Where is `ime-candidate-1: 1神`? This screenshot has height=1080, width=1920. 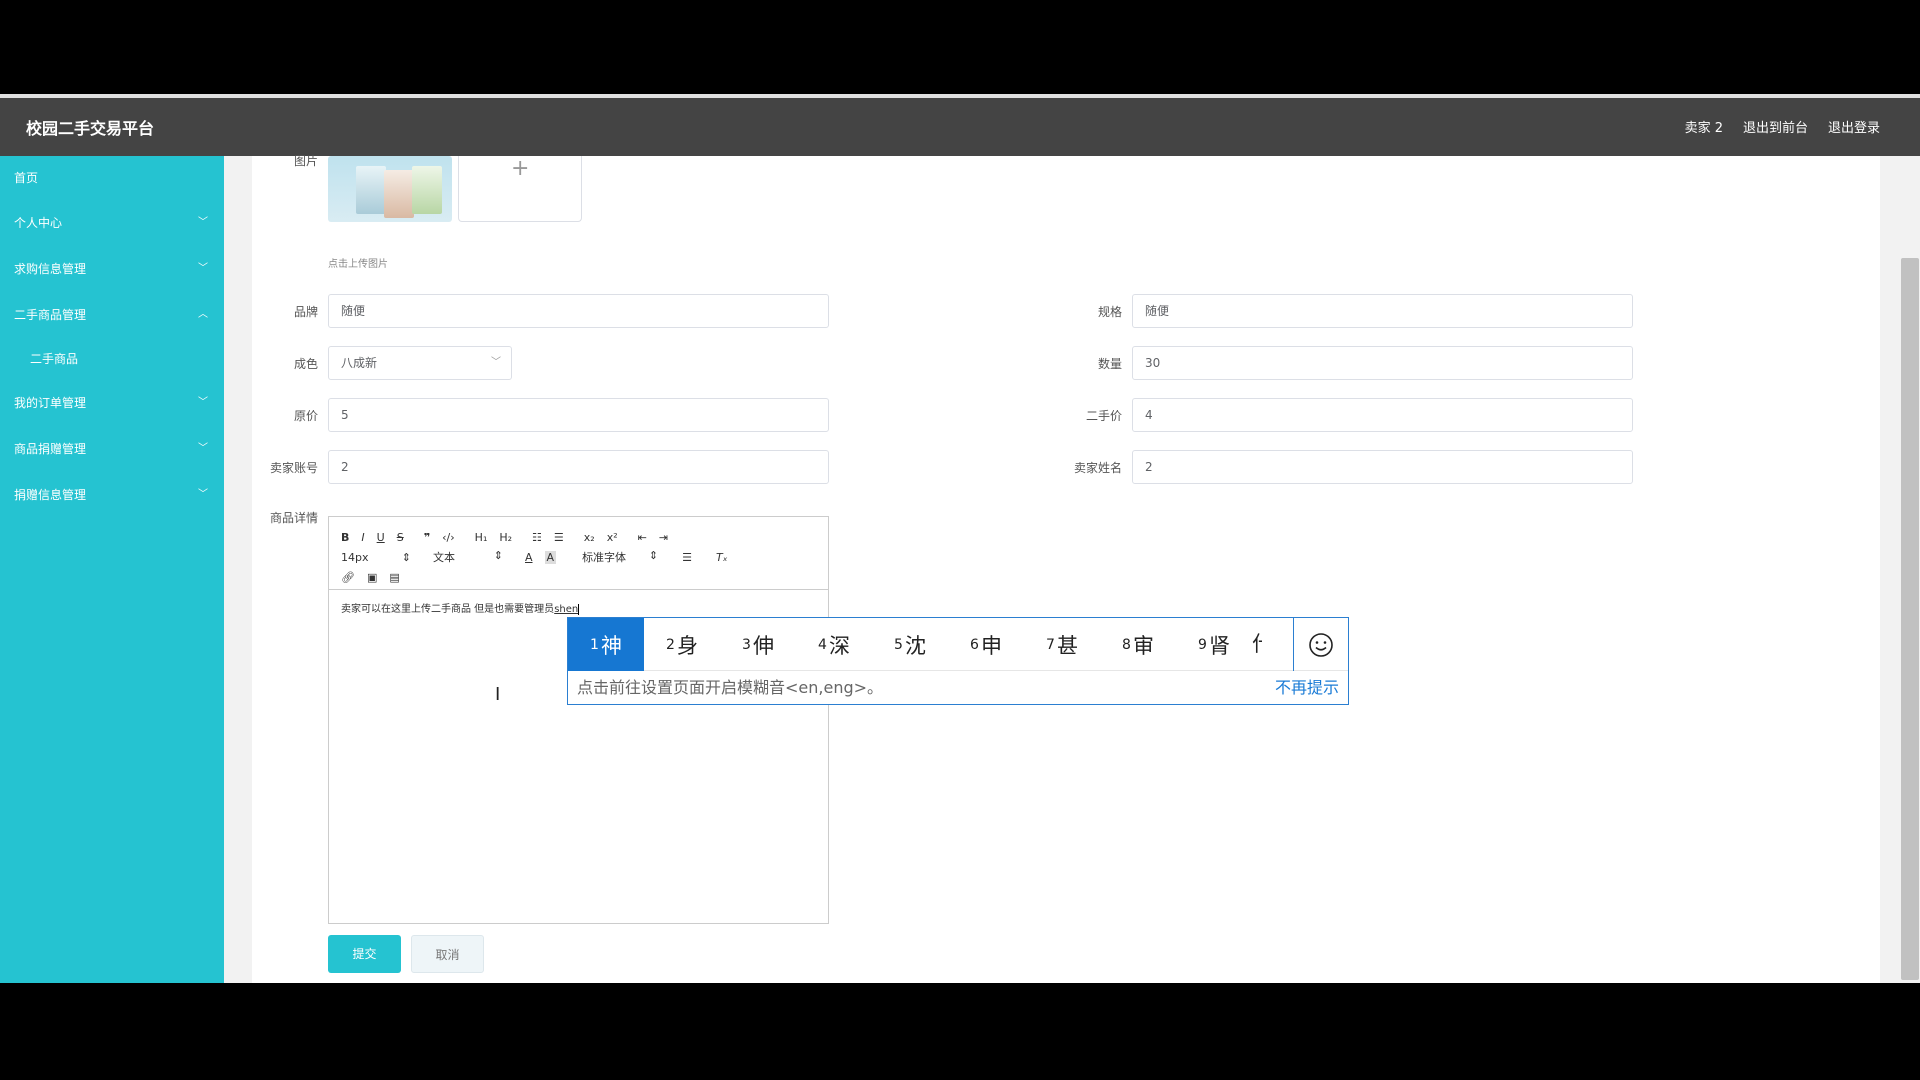
ime-candidate-1: 1神 is located at coordinates (606, 644).